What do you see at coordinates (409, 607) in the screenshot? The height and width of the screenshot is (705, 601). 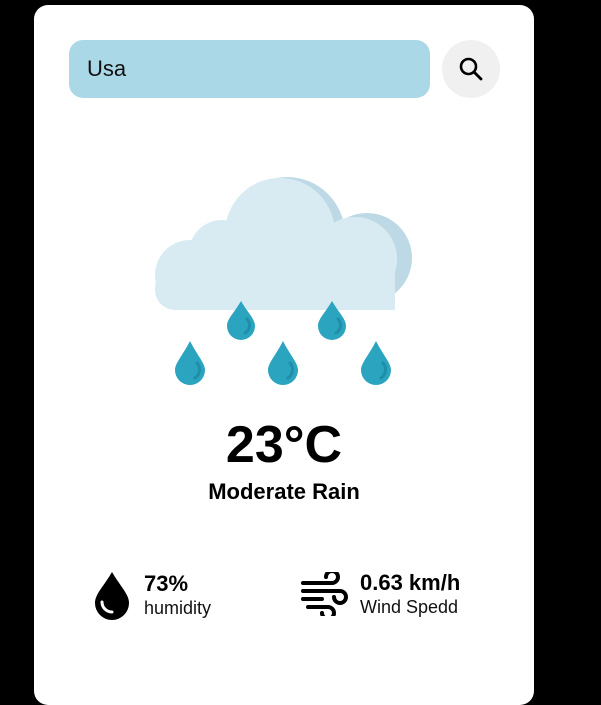 I see `wind-speed-label: Wind Spedd` at bounding box center [409, 607].